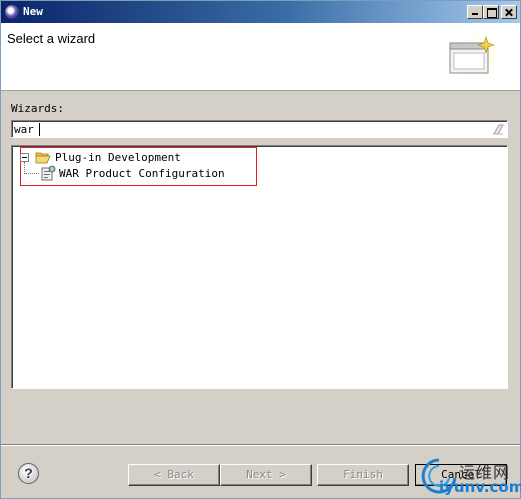  What do you see at coordinates (51, 38) in the screenshot?
I see `page-title: Select a wizard` at bounding box center [51, 38].